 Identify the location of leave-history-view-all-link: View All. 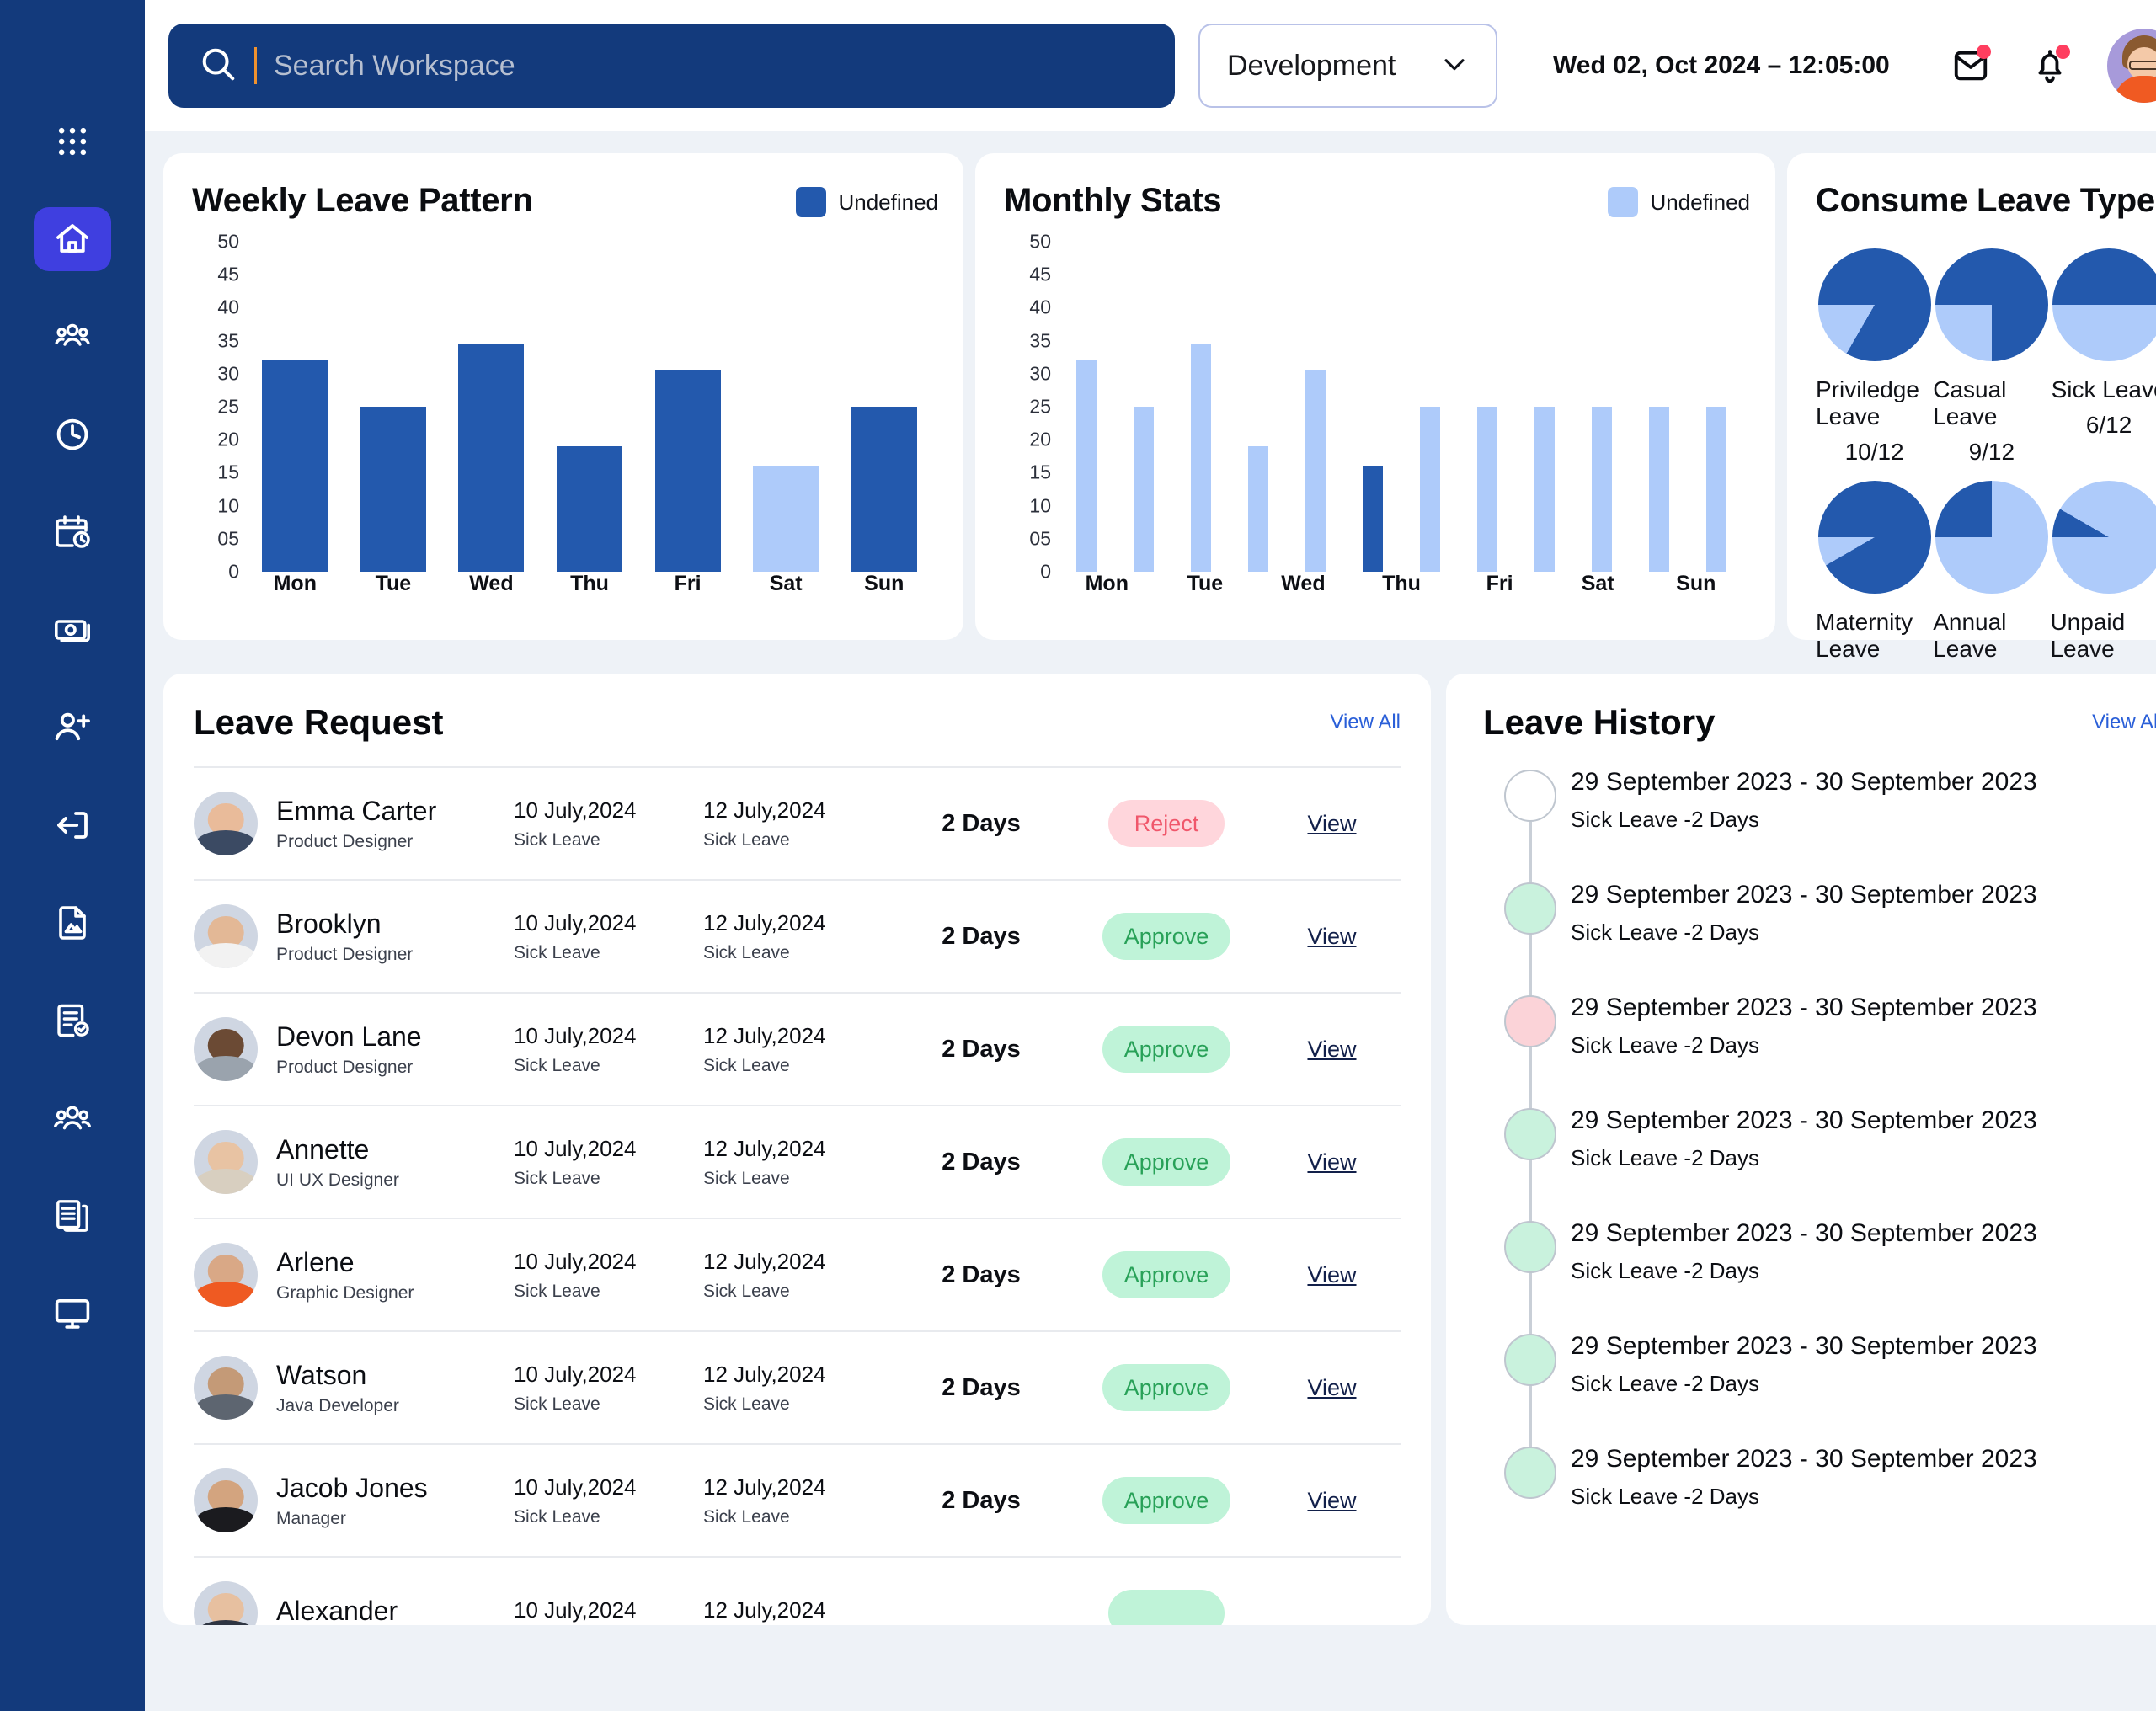
(2124, 722).